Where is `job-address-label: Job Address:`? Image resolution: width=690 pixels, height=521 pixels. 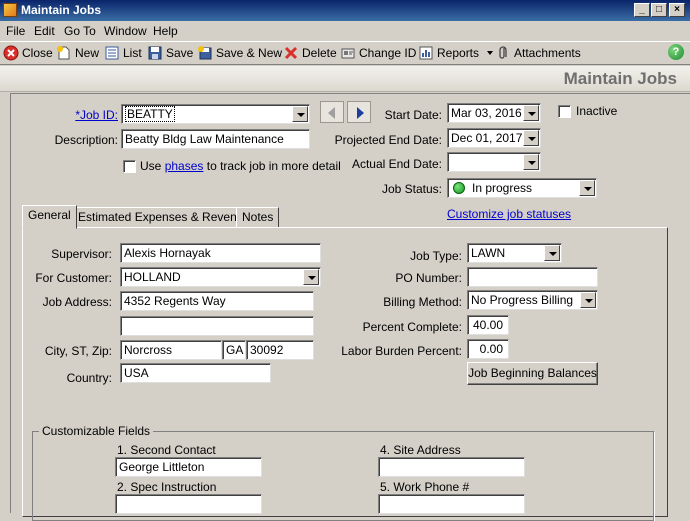
job-address-label: Job Address: is located at coordinates (77, 302).